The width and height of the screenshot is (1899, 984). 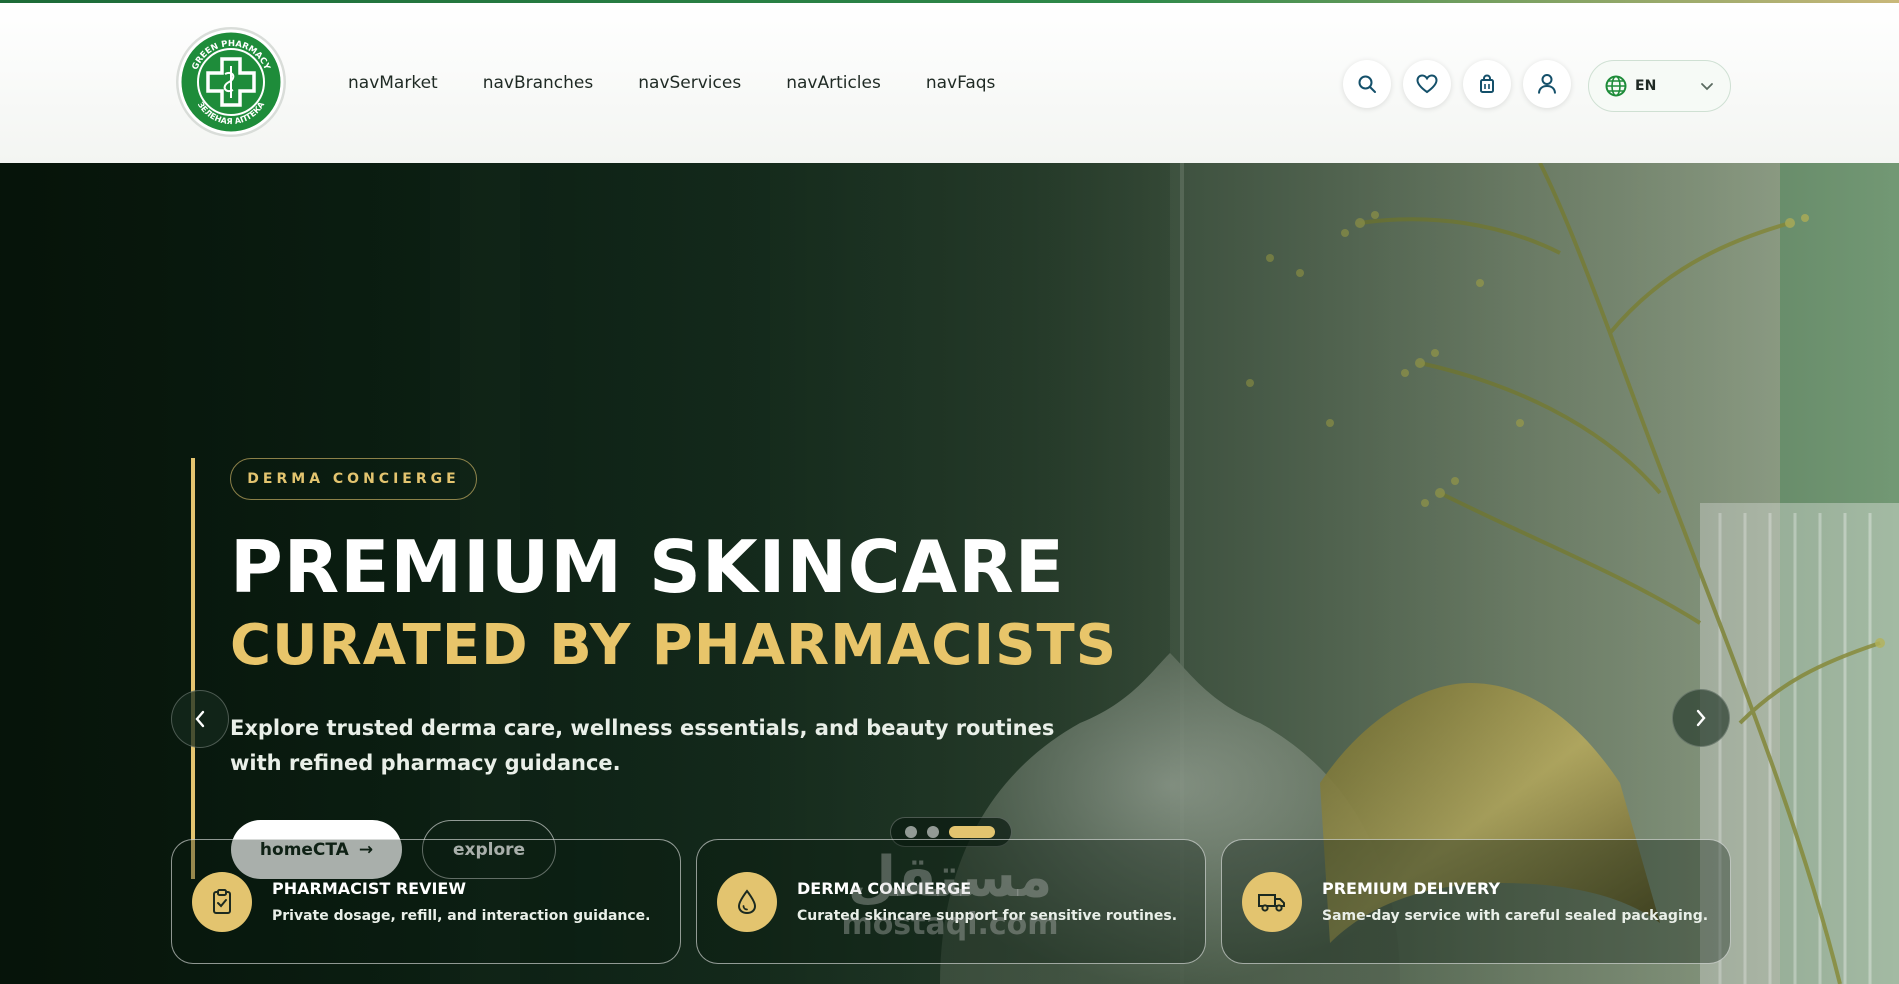 I want to click on slider-next-button, so click(x=1701, y=718).